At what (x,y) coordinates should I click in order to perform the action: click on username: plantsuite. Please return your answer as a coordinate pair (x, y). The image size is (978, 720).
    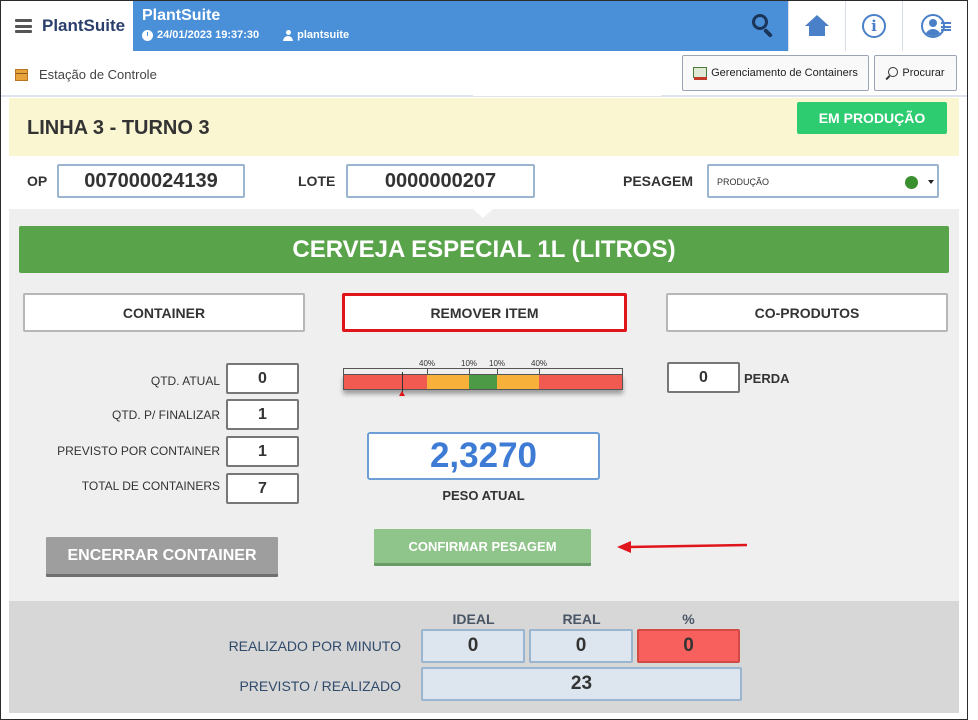
    Looking at the image, I should click on (323, 35).